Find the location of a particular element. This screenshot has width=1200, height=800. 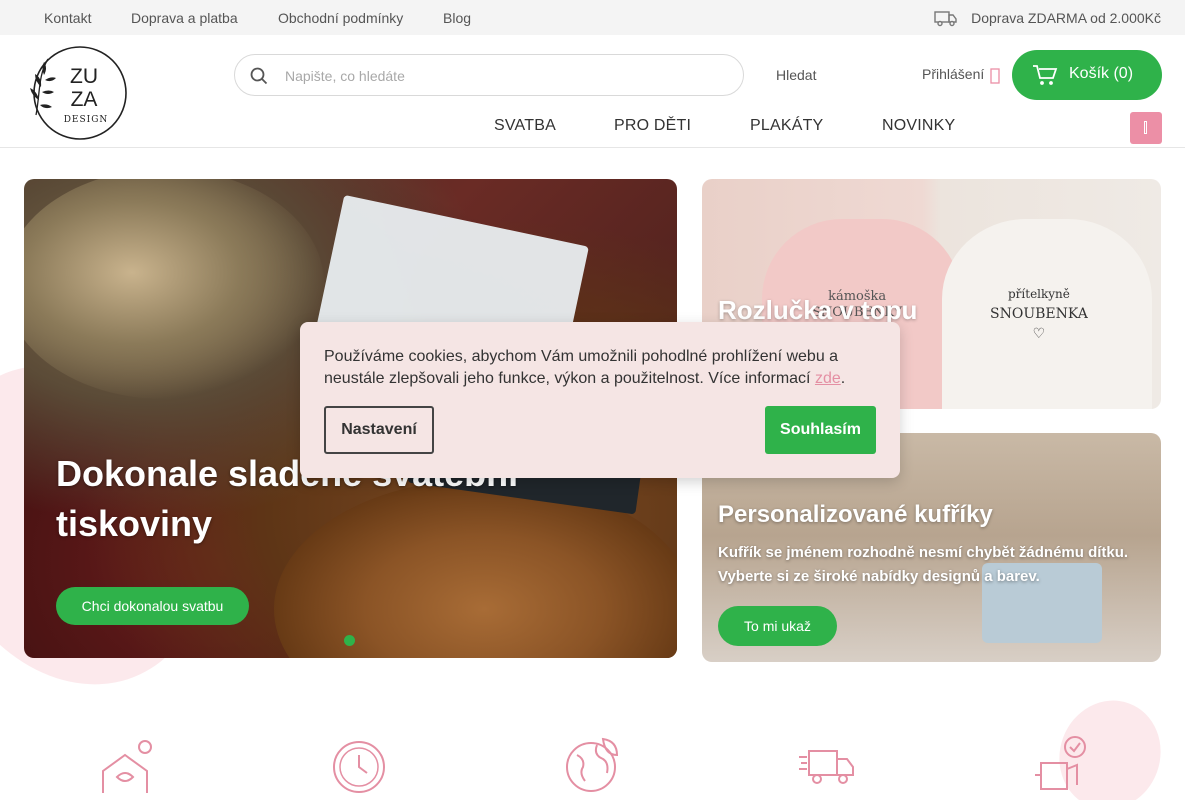

svg-text: ZA is located at coordinates (84, 99).